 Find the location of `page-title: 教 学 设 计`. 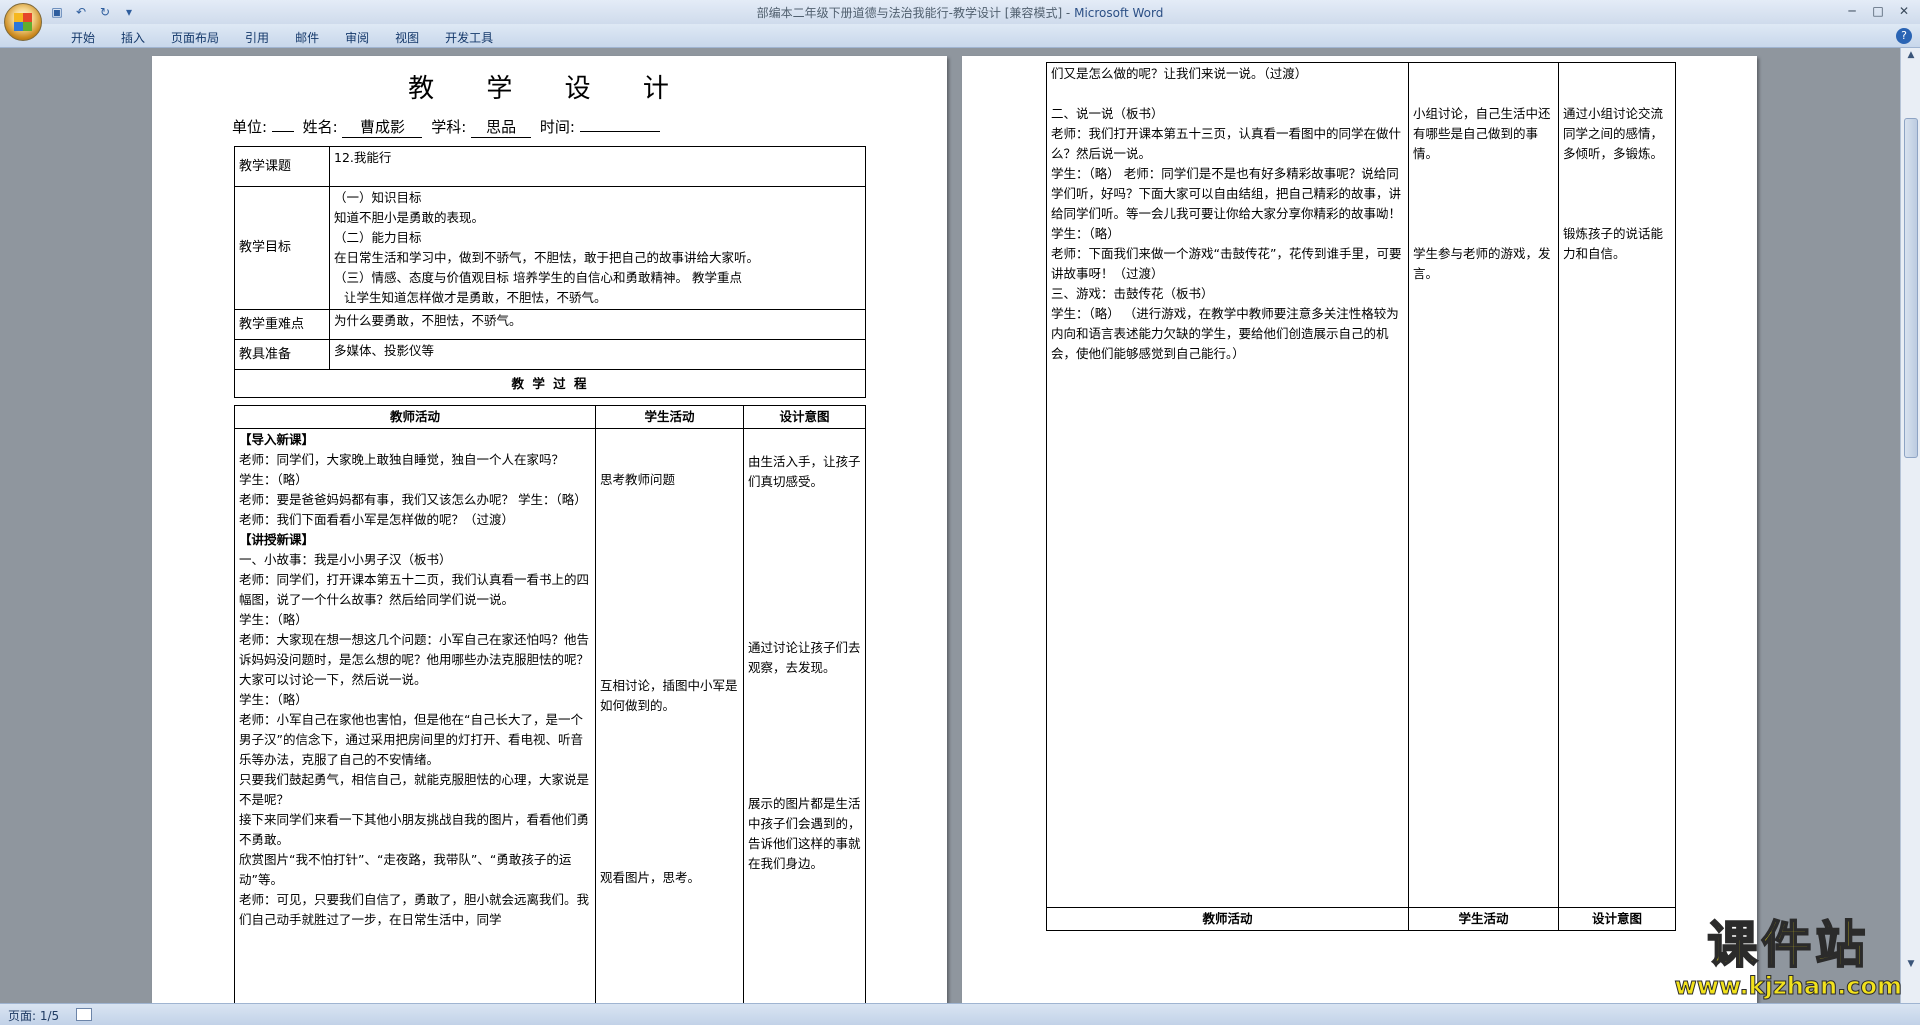

page-title: 教 学 设 计 is located at coordinates (549, 89).